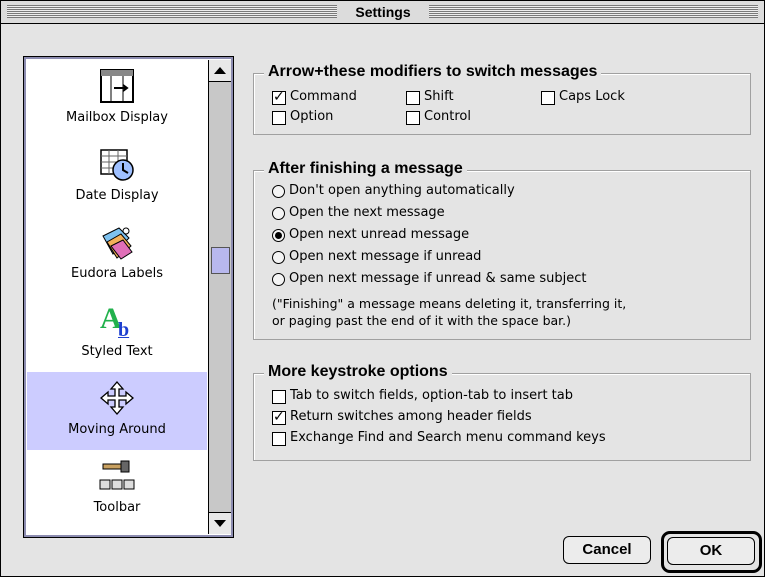 Image resolution: width=765 pixels, height=577 pixels. I want to click on sidebar-item-label: Styled Text, so click(117, 351).